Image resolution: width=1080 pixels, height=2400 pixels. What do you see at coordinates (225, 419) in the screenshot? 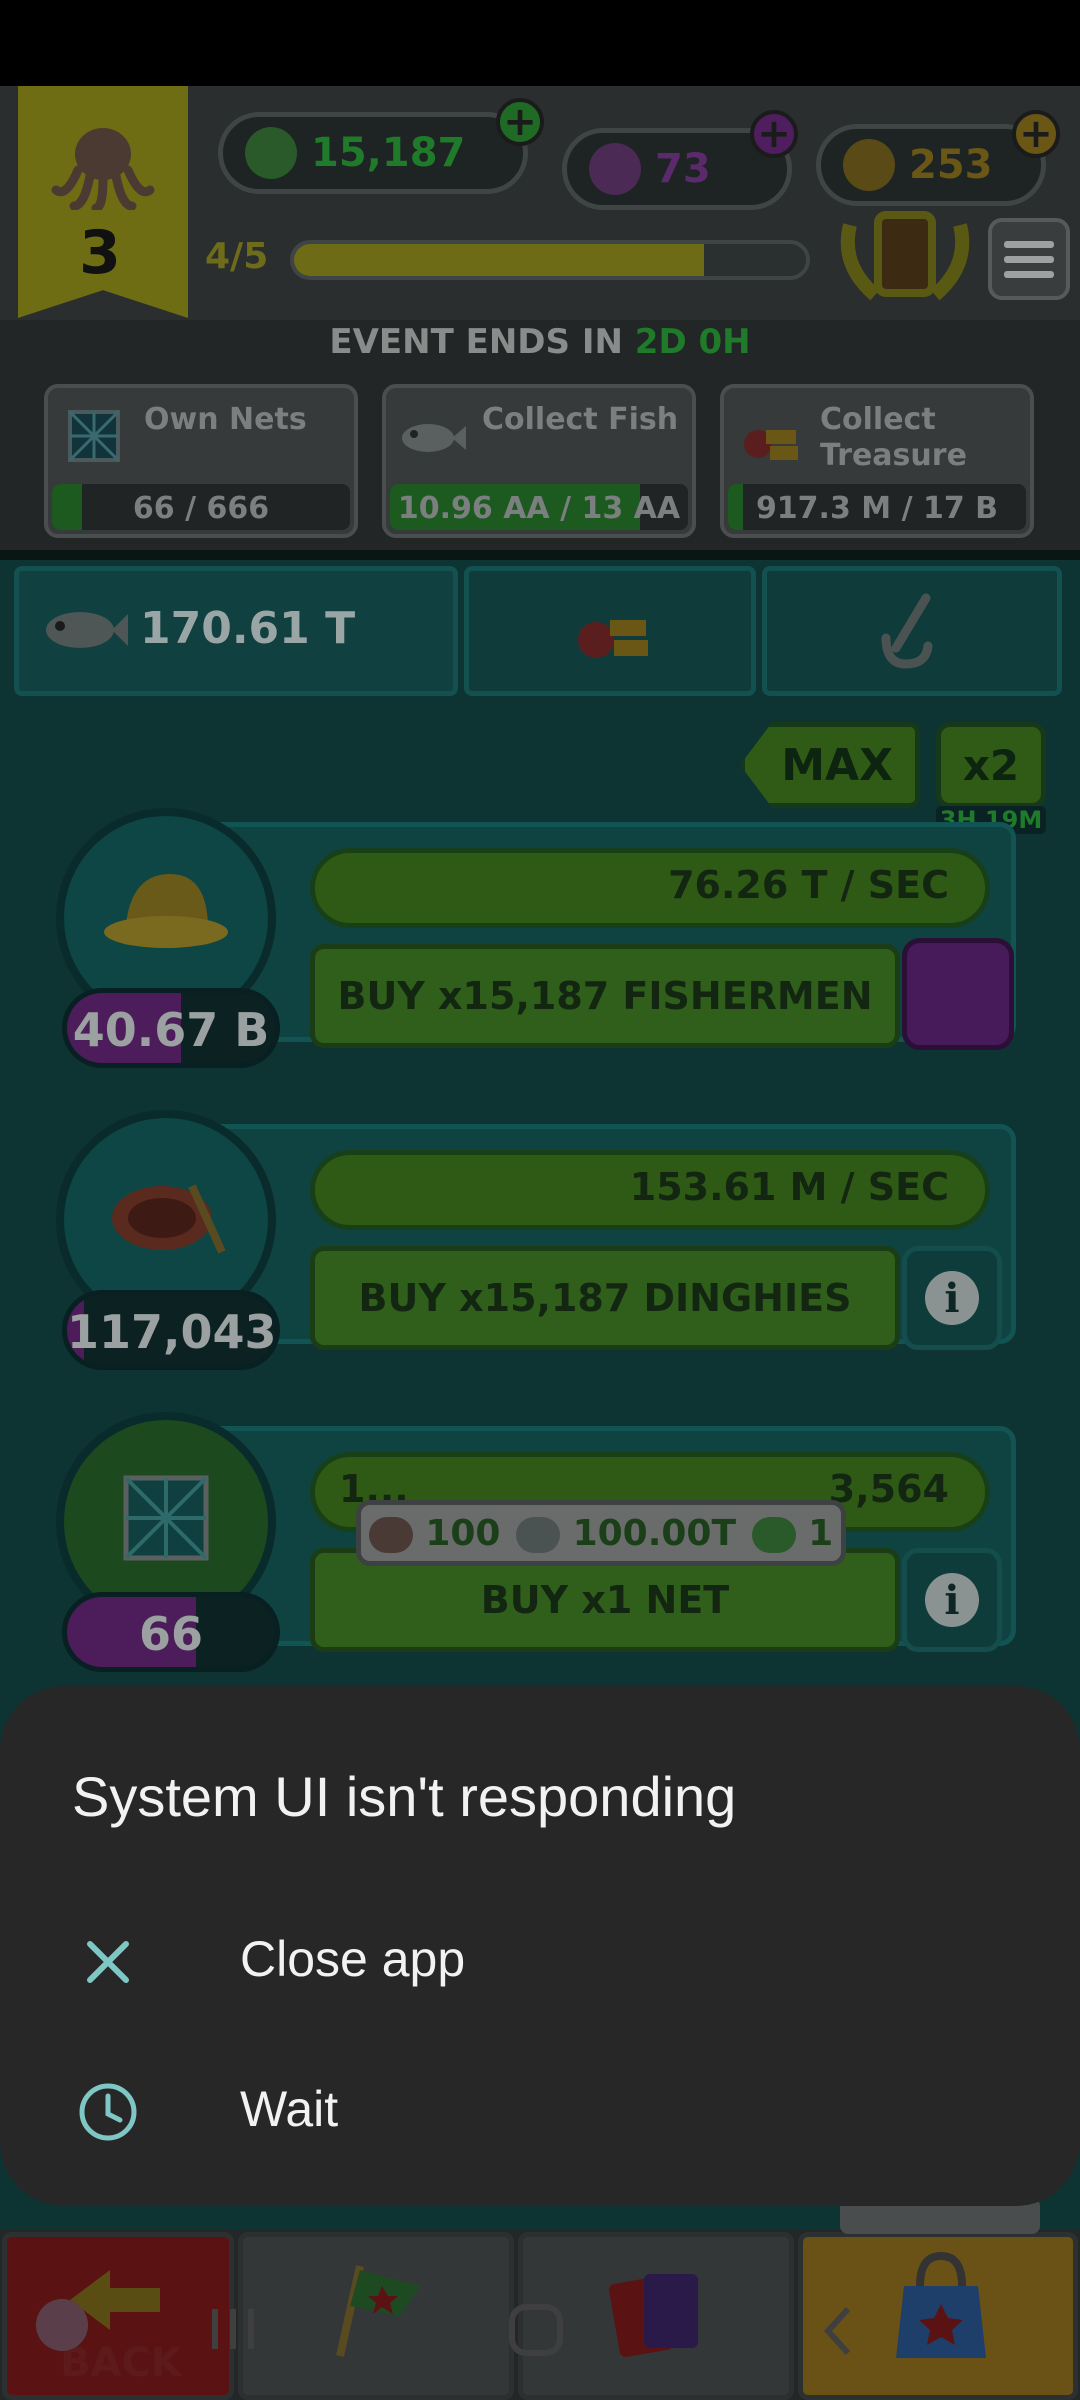
I see `event-card-title: Own Nets` at bounding box center [225, 419].